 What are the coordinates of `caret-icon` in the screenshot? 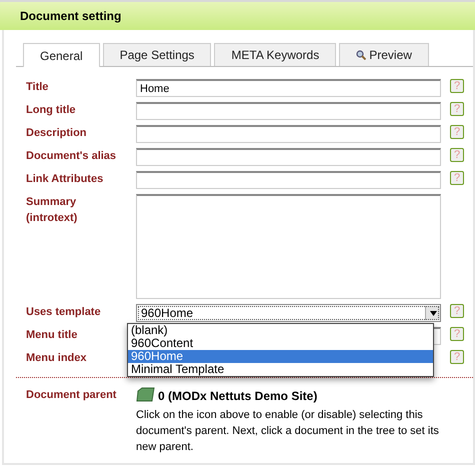 It's located at (432, 313).